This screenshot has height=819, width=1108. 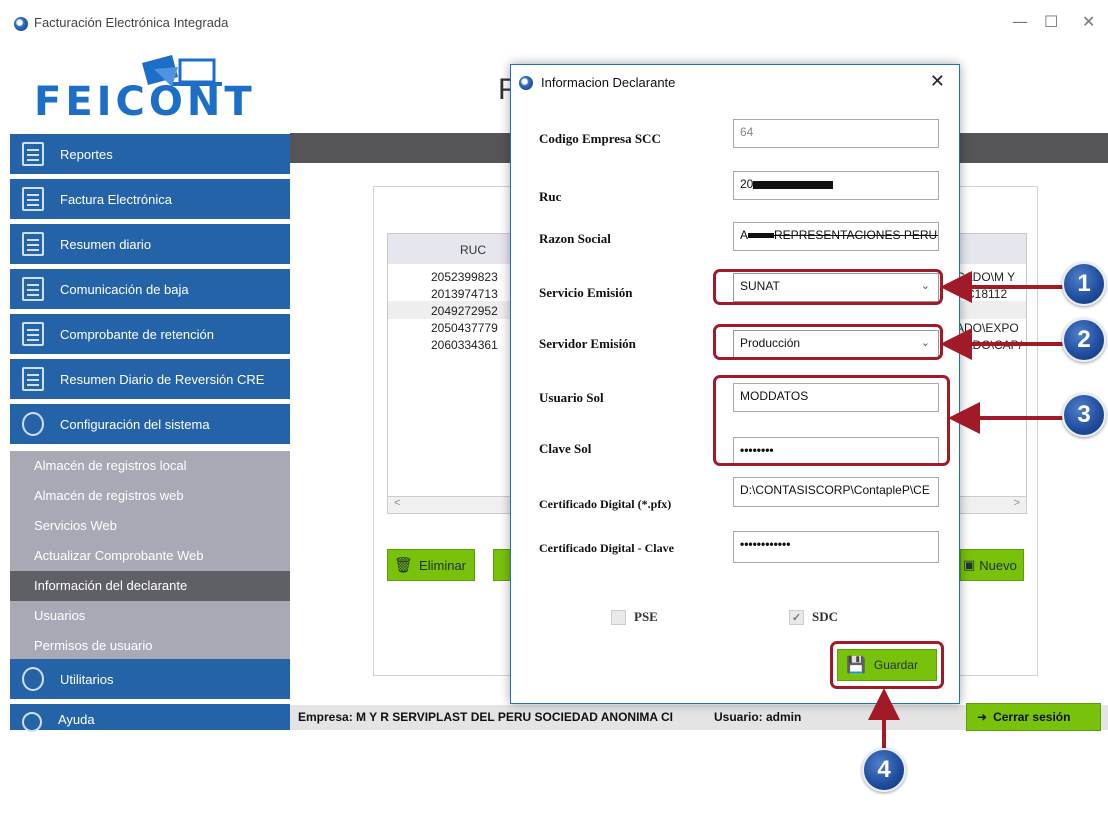 I want to click on pse-label: PSE, so click(x=646, y=616).